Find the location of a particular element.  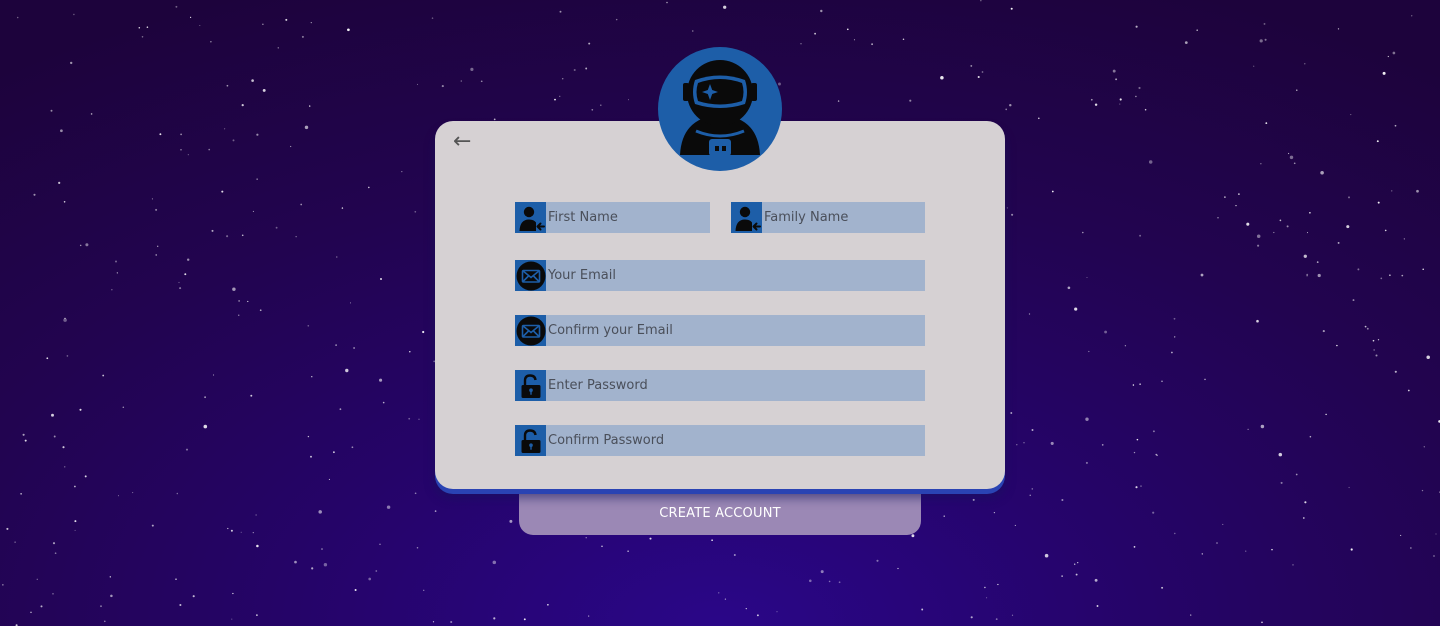

first-name-input is located at coordinates (632, 217).